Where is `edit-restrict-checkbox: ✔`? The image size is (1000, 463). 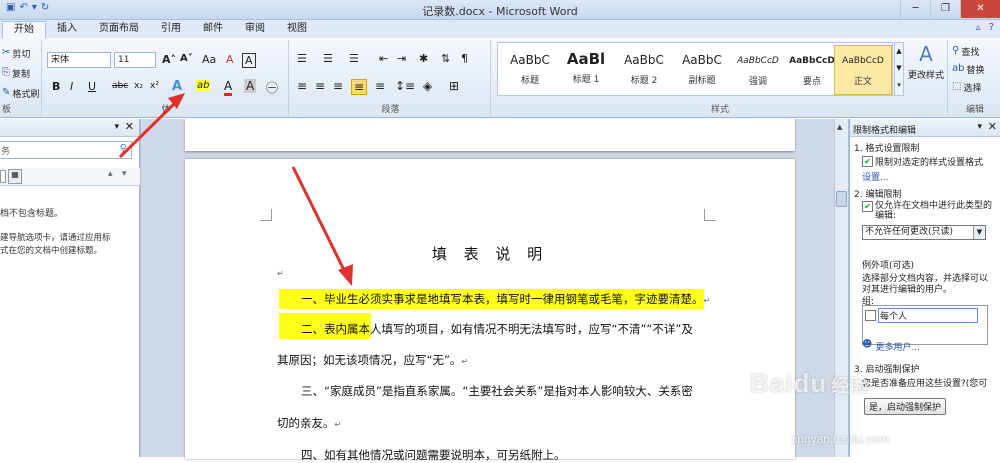 edit-restrict-checkbox: ✔ is located at coordinates (867, 206).